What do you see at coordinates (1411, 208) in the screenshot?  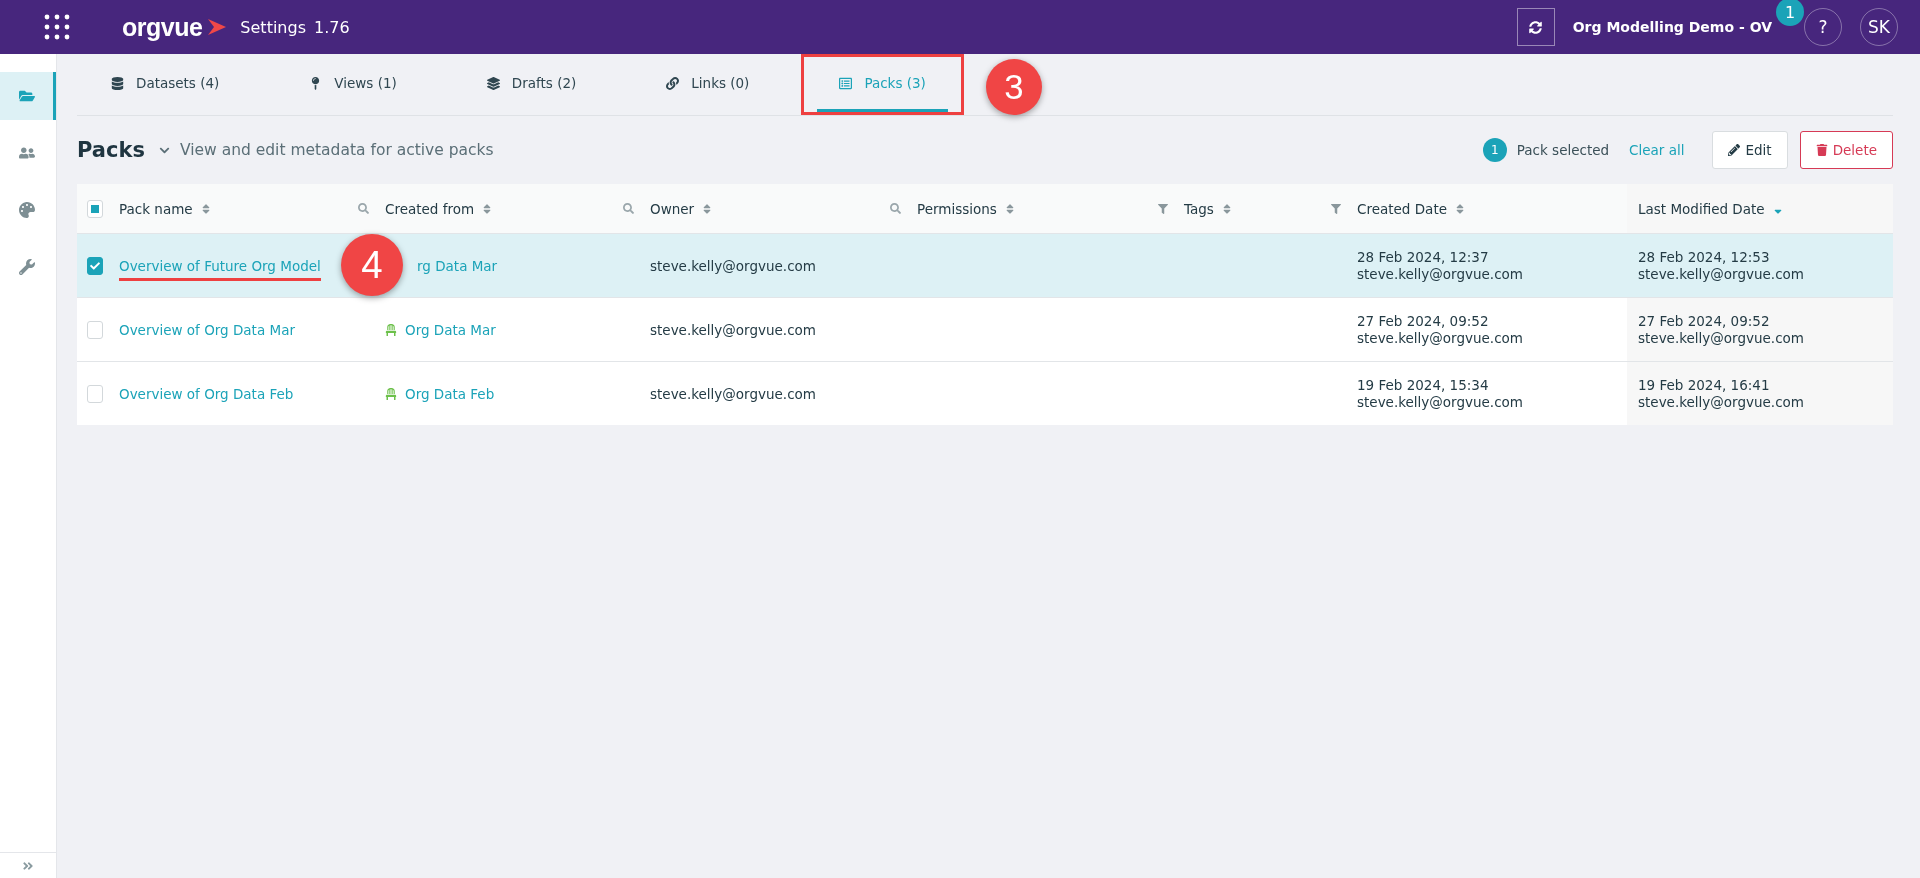 I see `column-header: Created Date` at bounding box center [1411, 208].